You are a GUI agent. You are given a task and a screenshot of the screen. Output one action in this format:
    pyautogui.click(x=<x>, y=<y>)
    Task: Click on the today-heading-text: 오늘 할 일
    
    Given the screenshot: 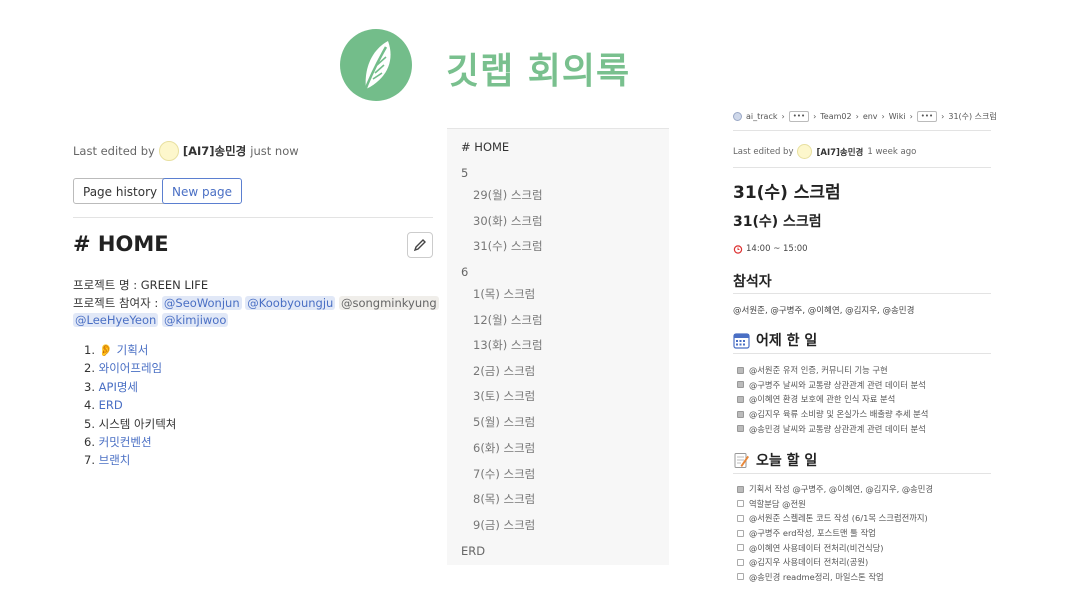 What is the action you would take?
    pyautogui.click(x=787, y=461)
    